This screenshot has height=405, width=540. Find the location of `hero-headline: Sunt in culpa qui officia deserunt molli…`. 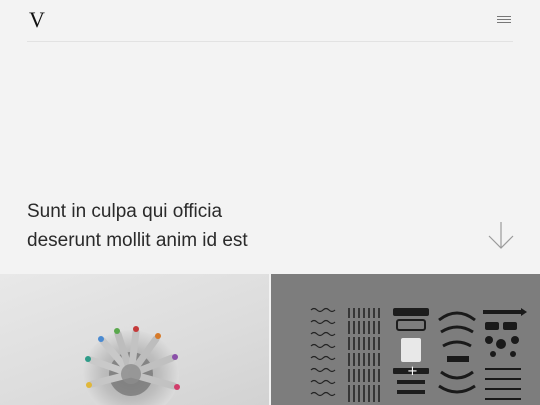

hero-headline: Sunt in culpa qui officia deserunt molli… is located at coordinates (237, 226).